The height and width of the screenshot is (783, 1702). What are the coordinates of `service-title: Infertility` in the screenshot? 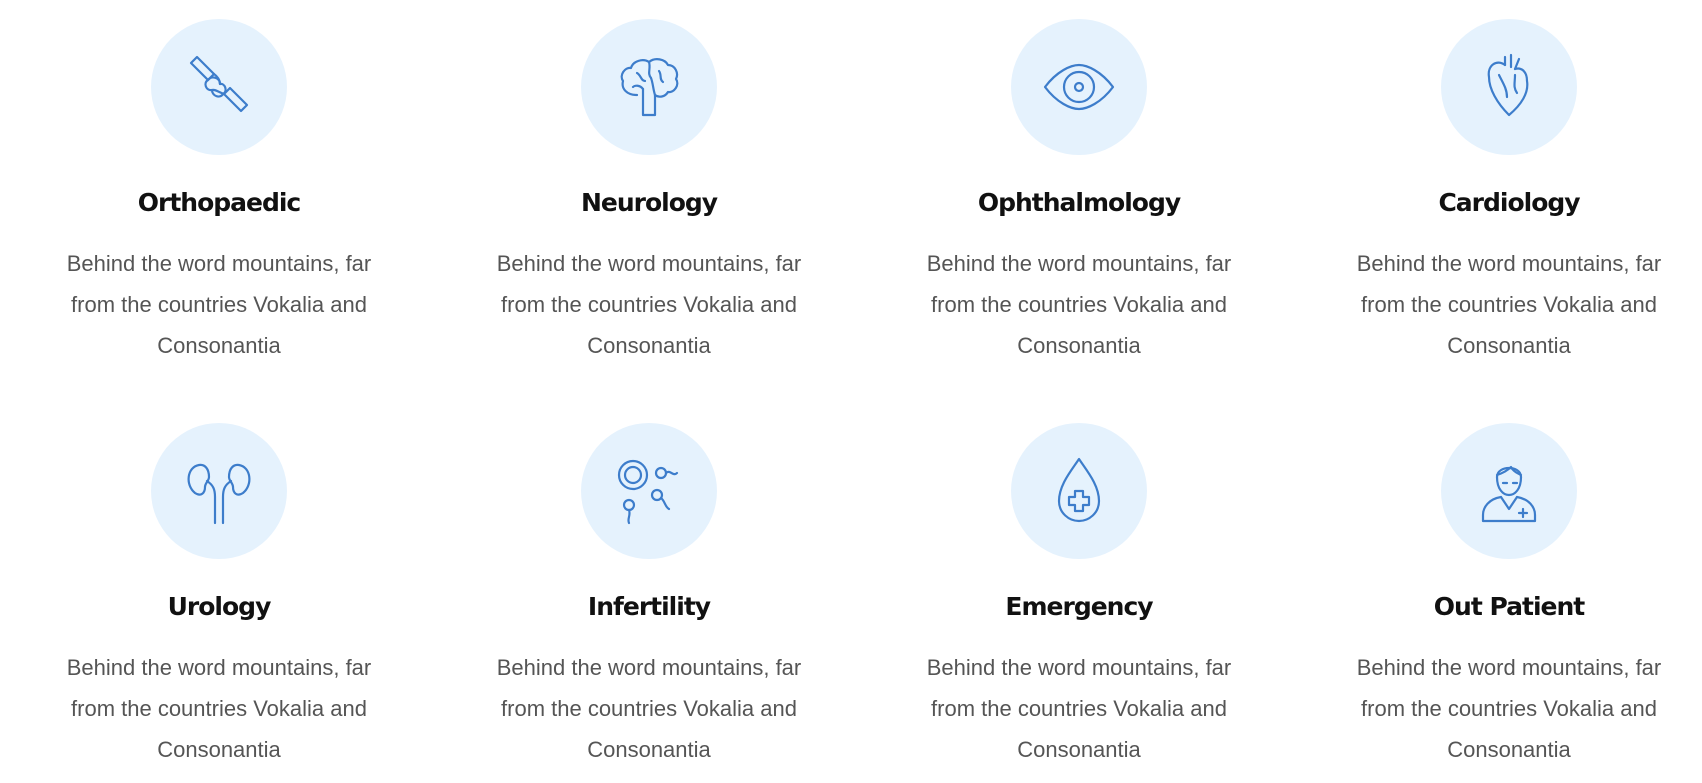 It's located at (649, 606).